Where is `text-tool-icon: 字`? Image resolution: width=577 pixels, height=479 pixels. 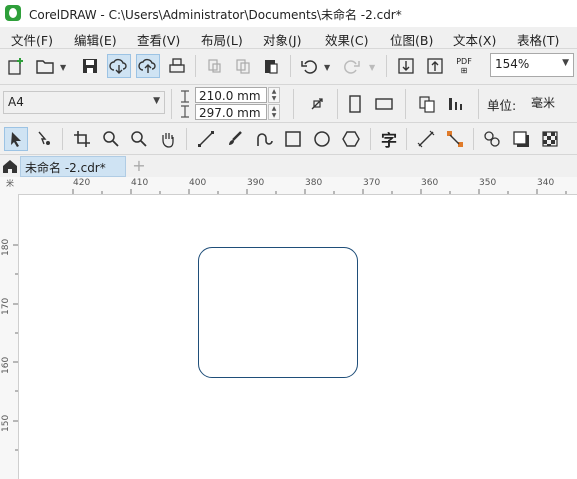
text-tool-icon: 字 is located at coordinates (389, 139).